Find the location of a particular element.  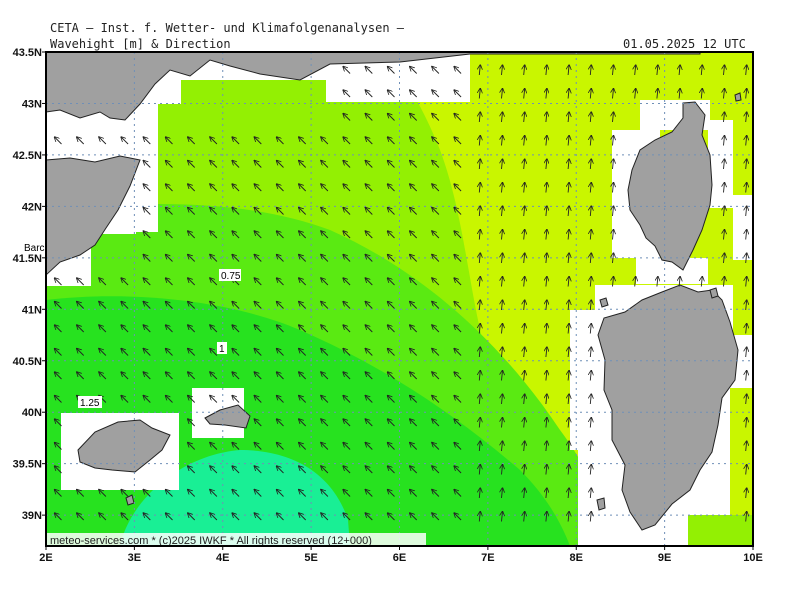

lat-tick-label: 40N is located at coordinates (32, 413).